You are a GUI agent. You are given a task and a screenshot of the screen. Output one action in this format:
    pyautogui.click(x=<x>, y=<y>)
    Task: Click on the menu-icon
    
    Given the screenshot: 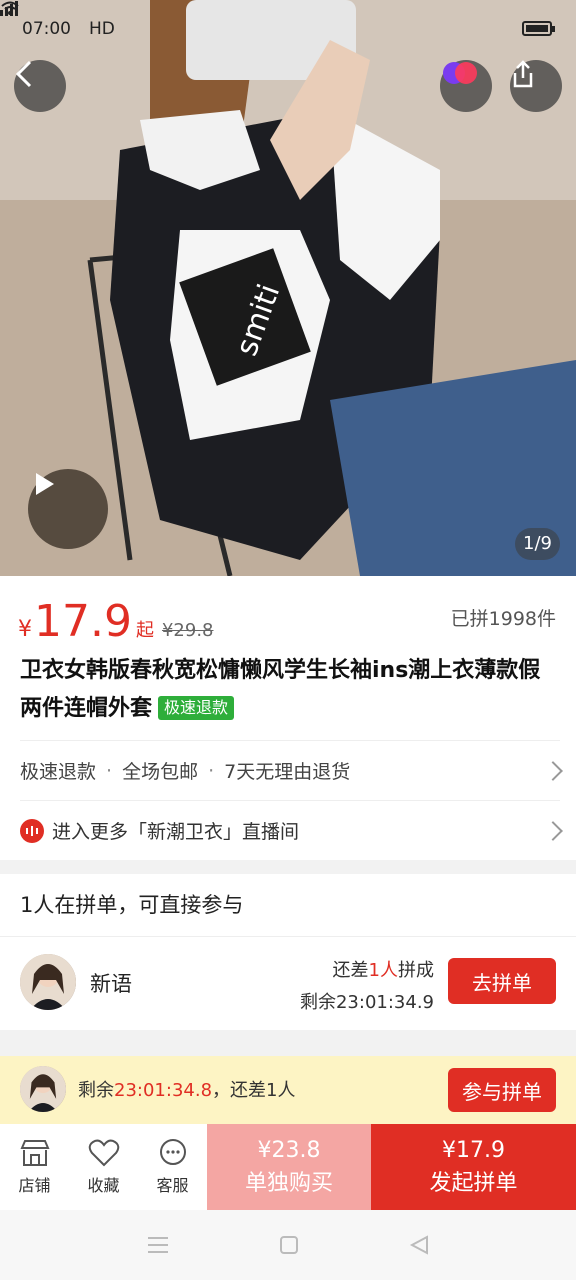 What is the action you would take?
    pyautogui.click(x=158, y=1245)
    